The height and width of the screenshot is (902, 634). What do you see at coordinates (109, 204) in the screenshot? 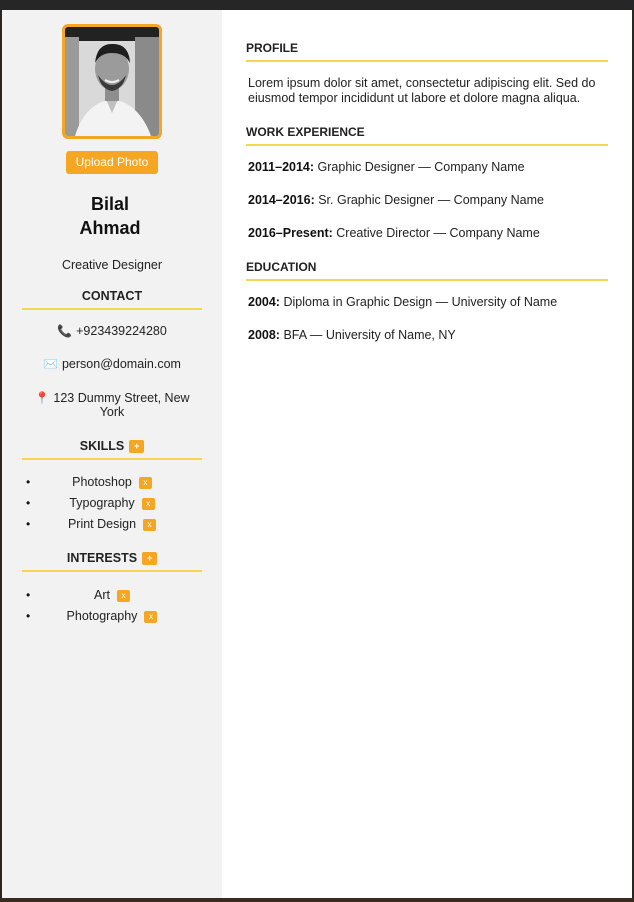
I see `first-name: Bilal` at bounding box center [109, 204].